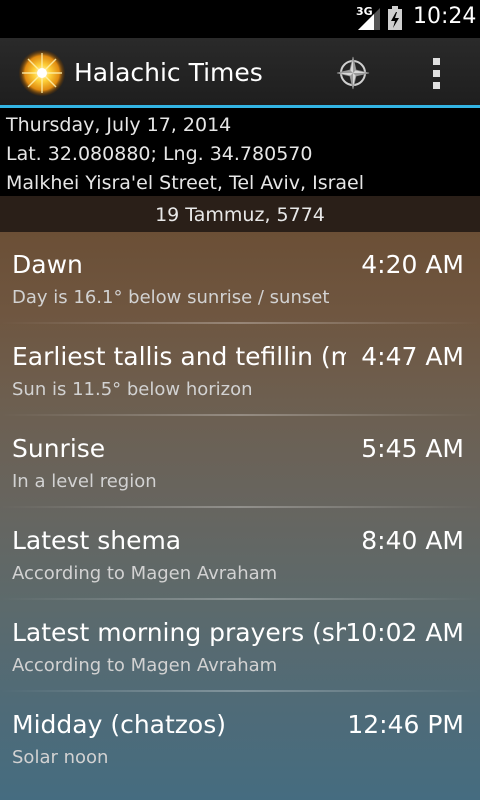 This screenshot has height=800, width=480. What do you see at coordinates (412, 540) in the screenshot?
I see `zman-time: 8:40 AM` at bounding box center [412, 540].